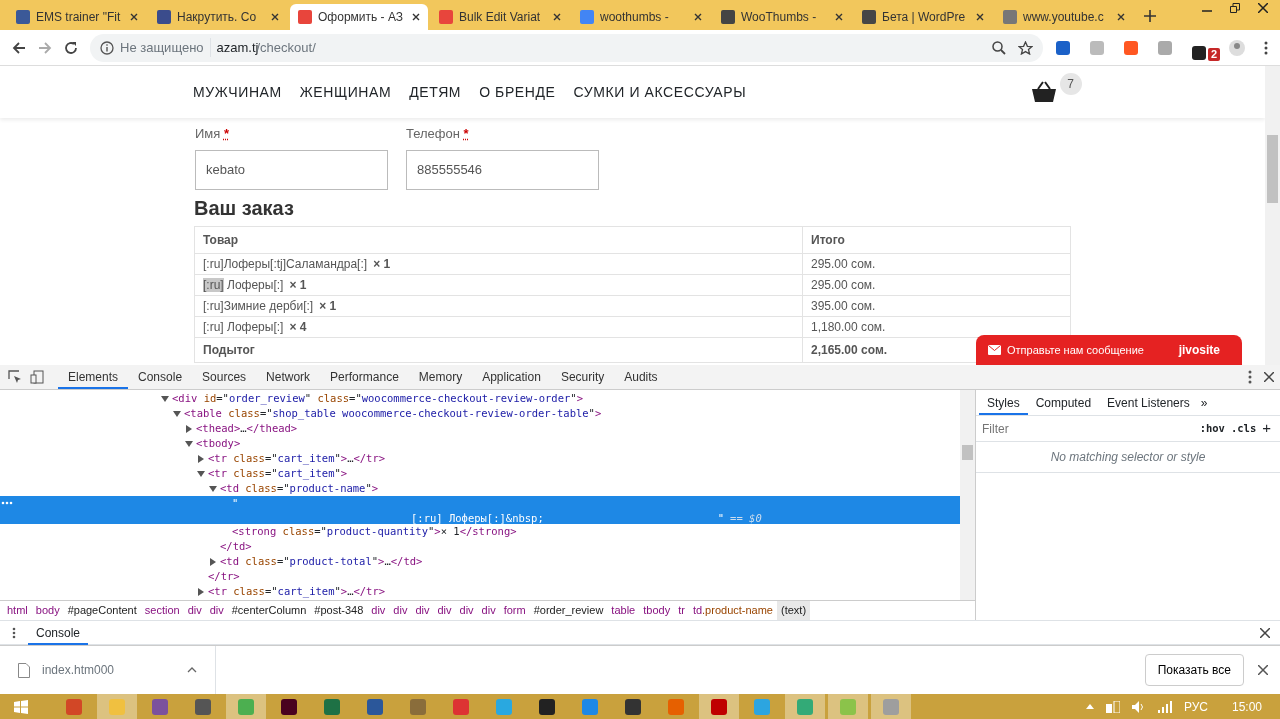  I want to click on nav-link: СУМКИ И АКСЕССУАРЫ, so click(660, 92).